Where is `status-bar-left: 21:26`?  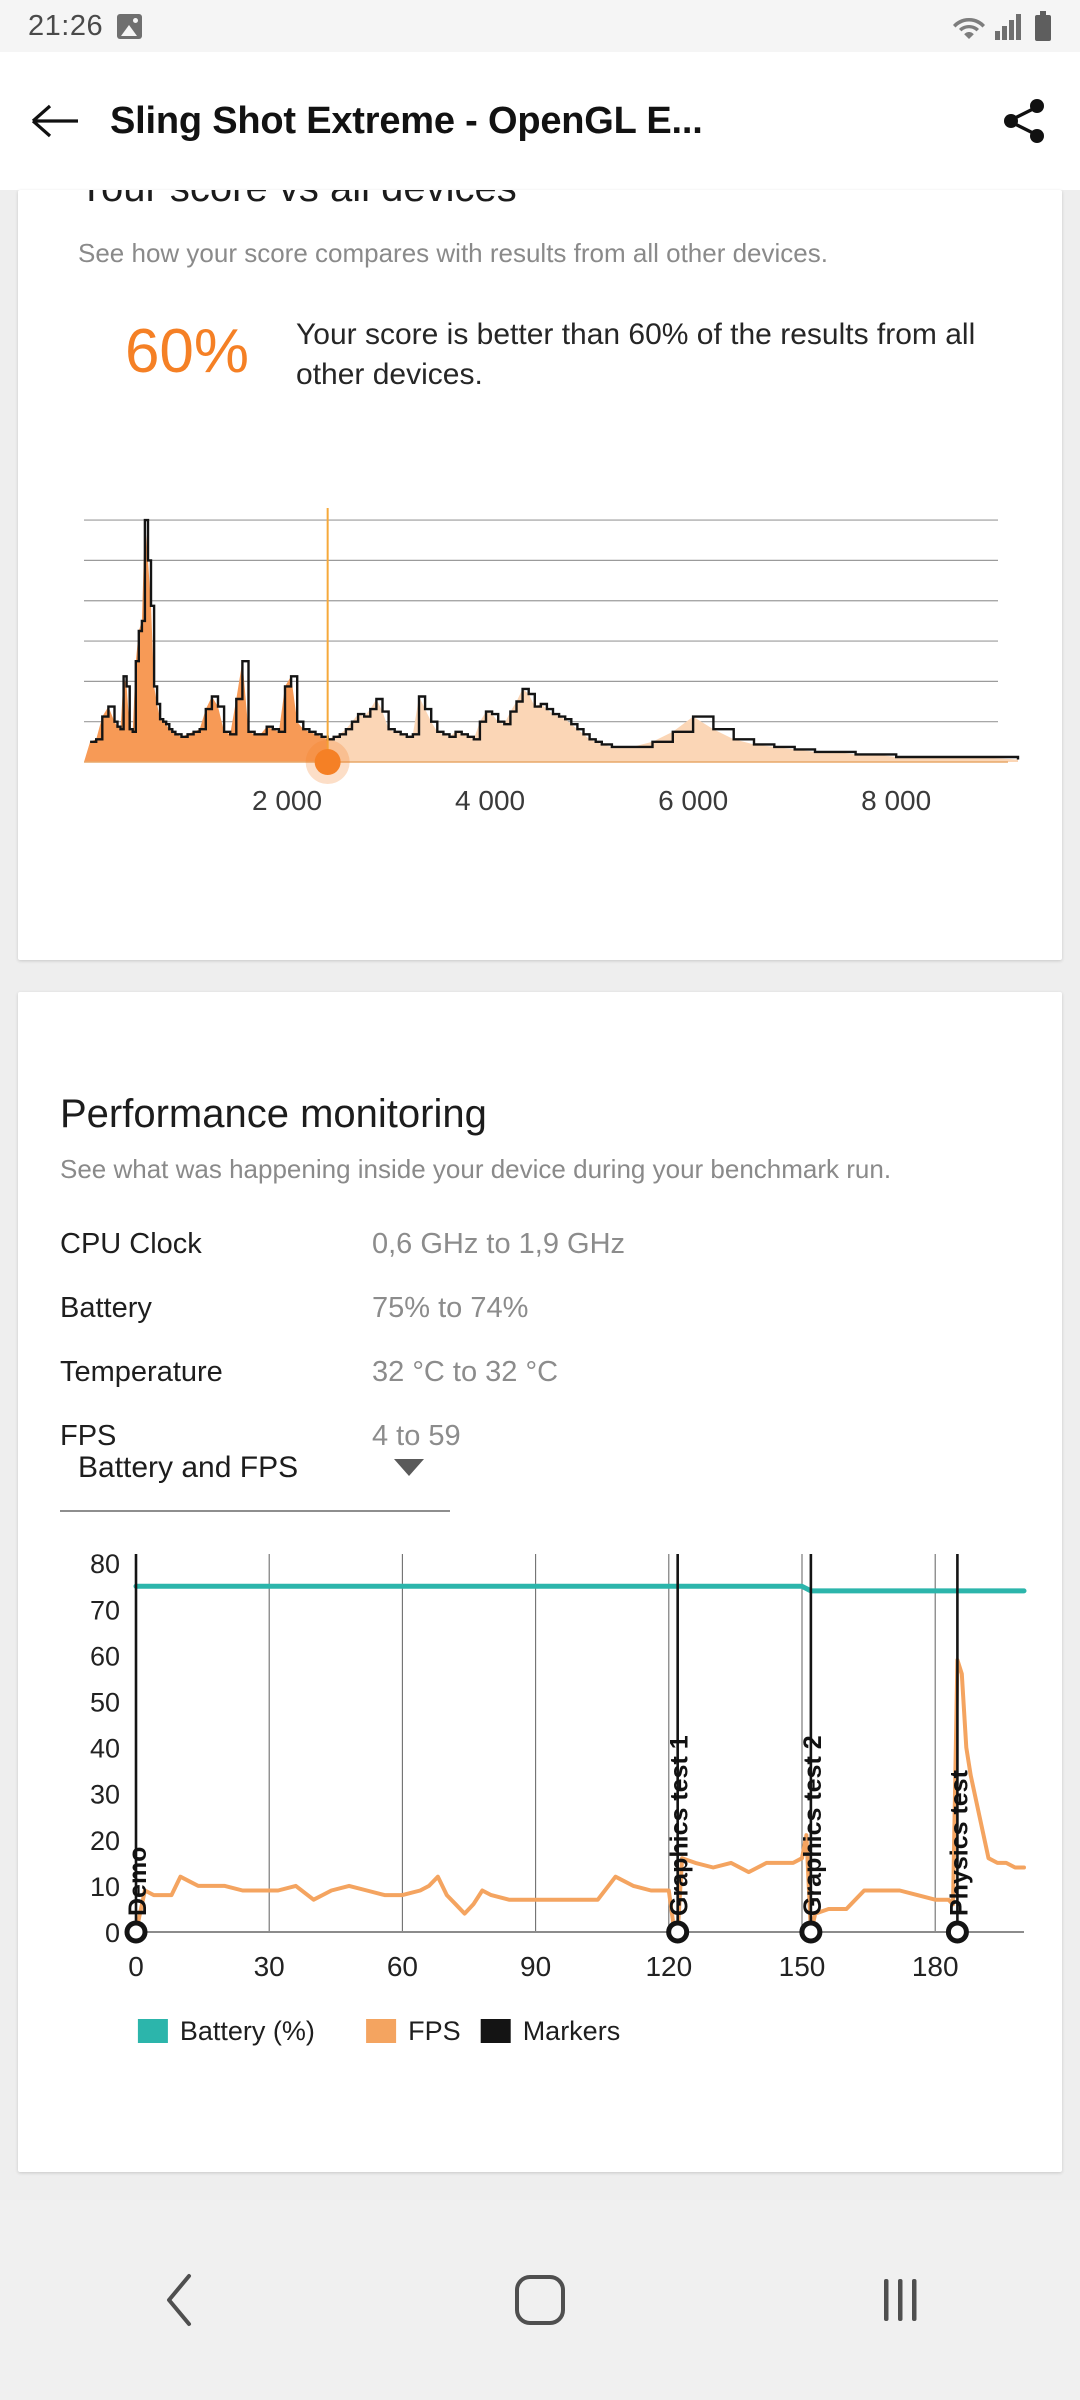 status-bar-left: 21:26 is located at coordinates (85, 26).